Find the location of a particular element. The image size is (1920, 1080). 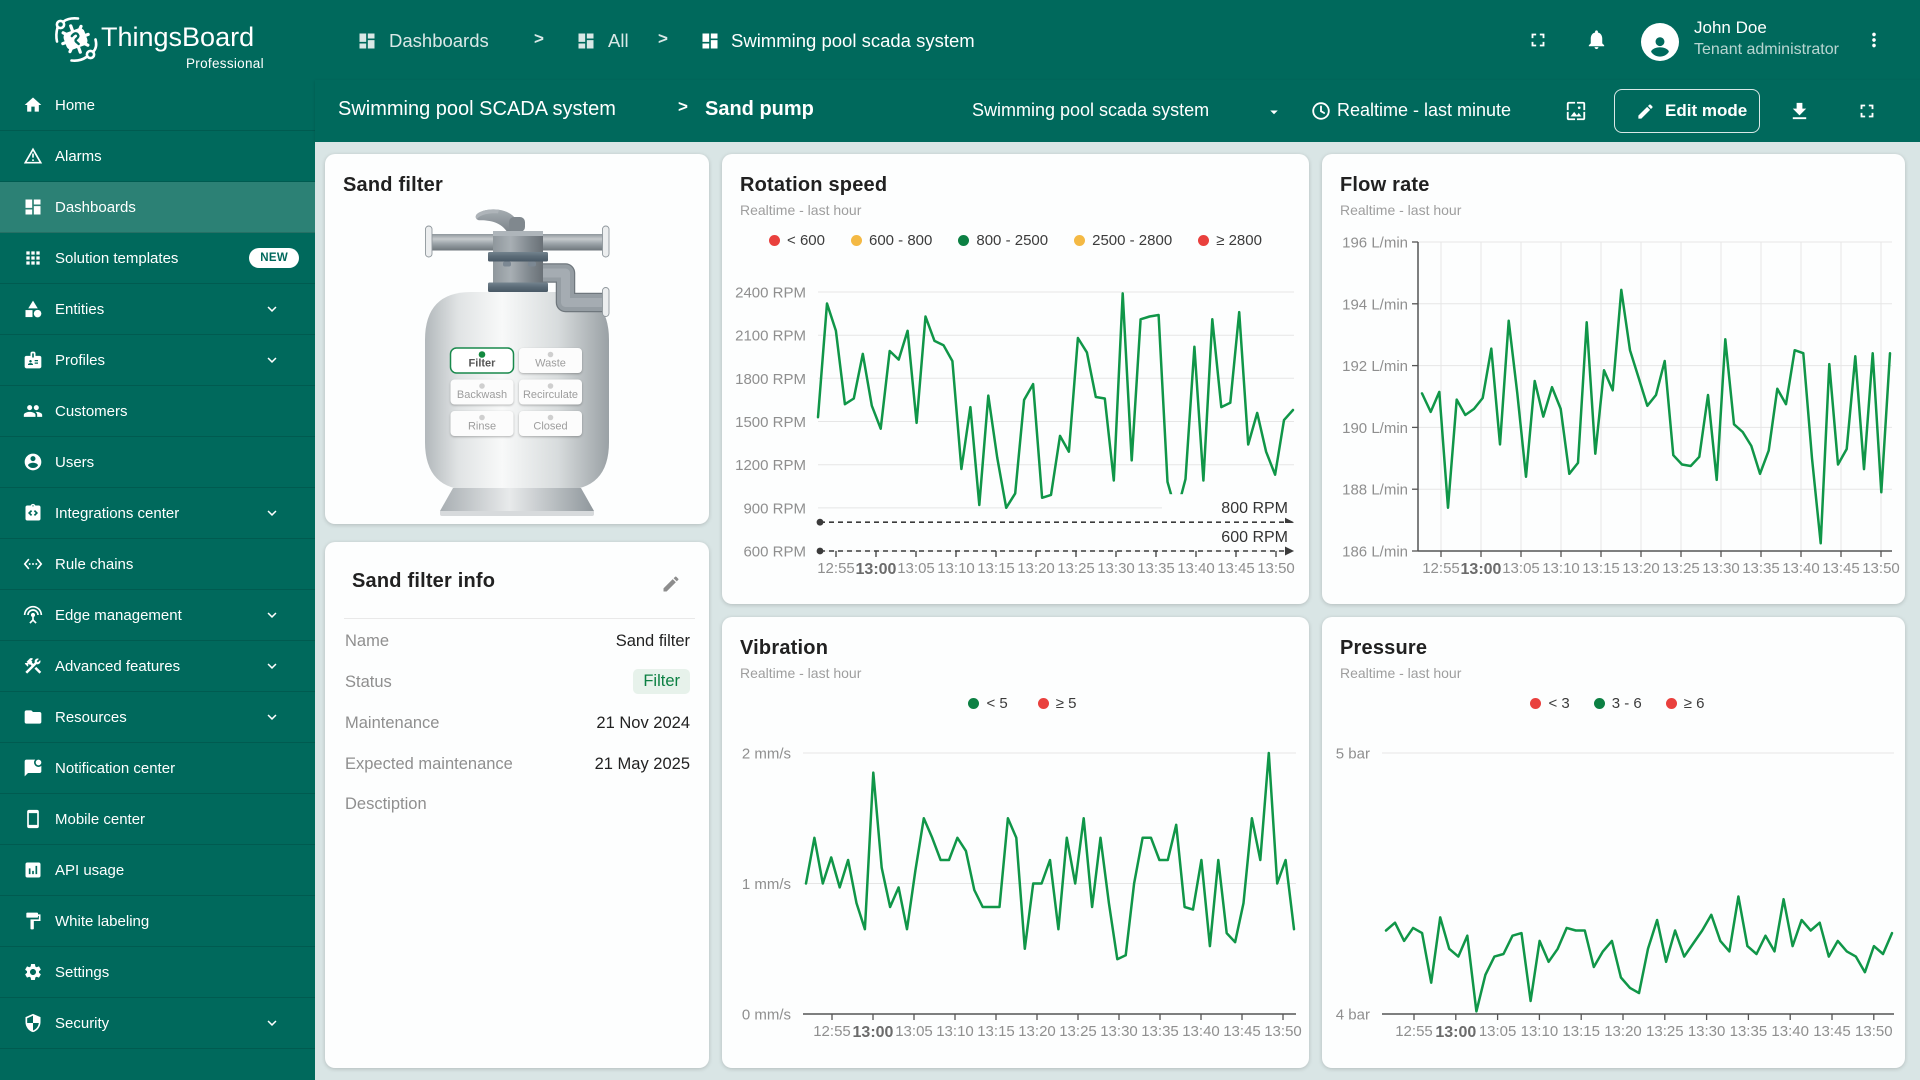

svg-text: 192 L/min is located at coordinates (1375, 366).